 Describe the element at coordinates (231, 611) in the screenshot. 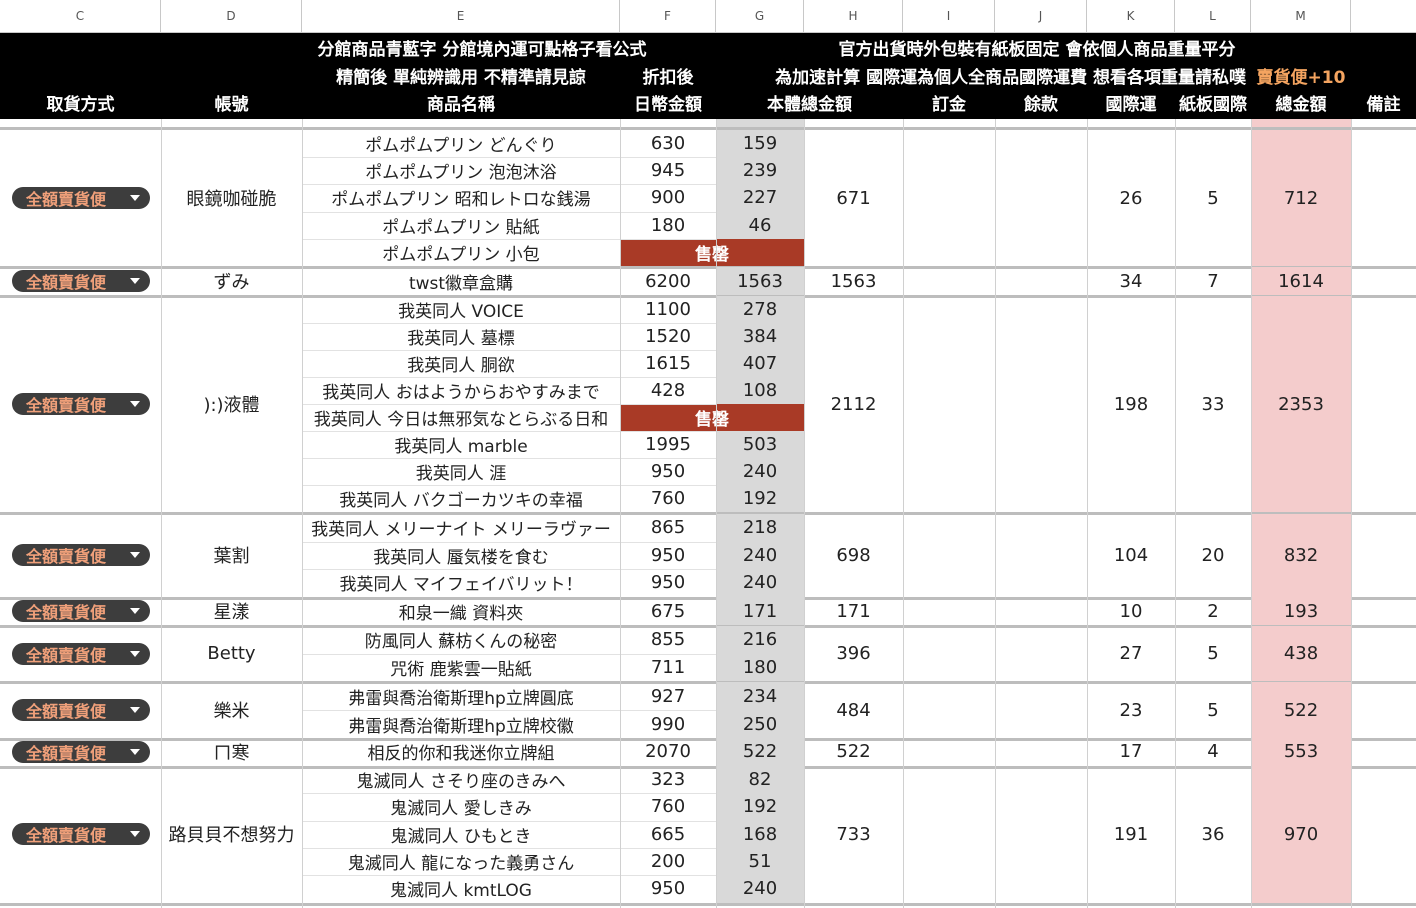

I see `account-cell: 星漾` at that location.